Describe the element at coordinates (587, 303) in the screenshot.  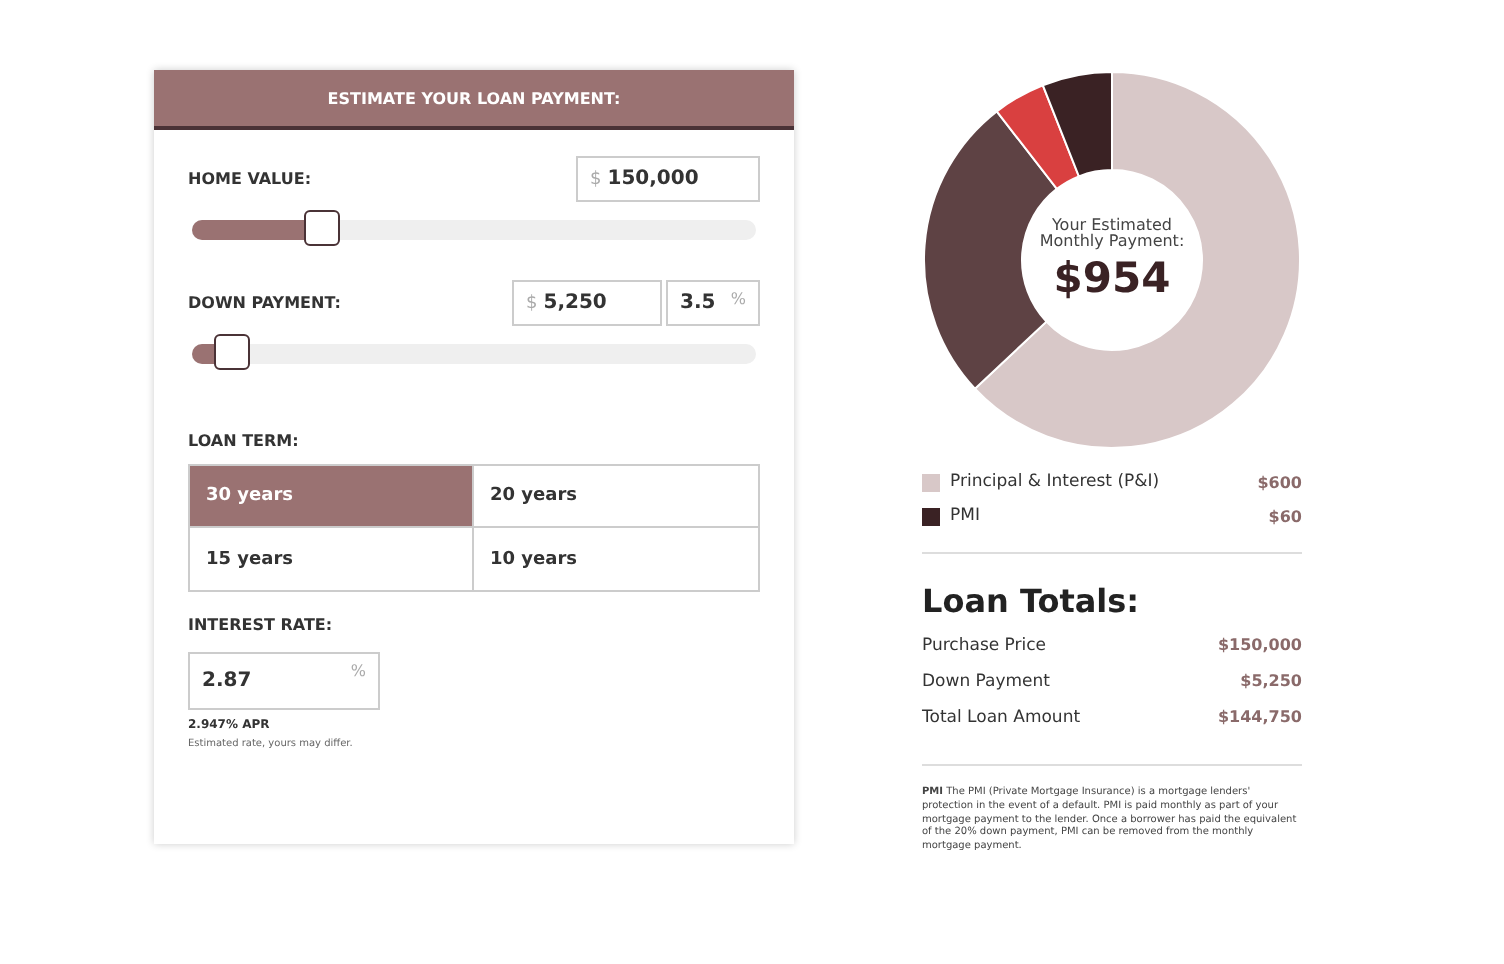
I see `down-payment-input: $ 5,250` at that location.